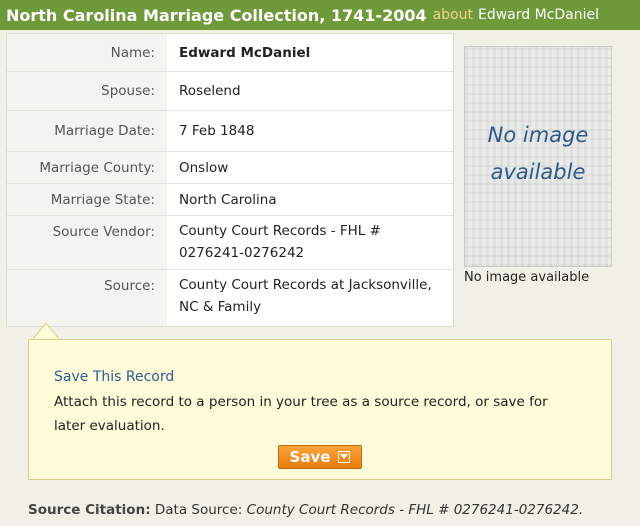 The width and height of the screenshot is (640, 526). What do you see at coordinates (344, 457) in the screenshot?
I see `chevron-down-icon` at bounding box center [344, 457].